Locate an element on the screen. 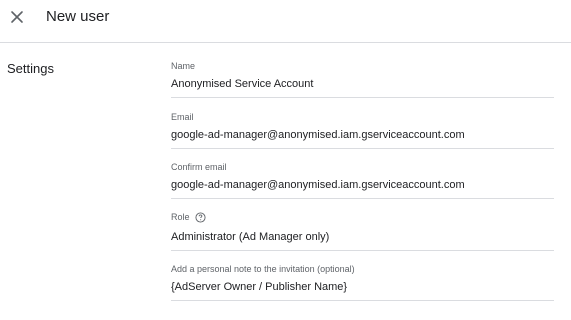 The width and height of the screenshot is (571, 320). close-button is located at coordinates (17, 17).